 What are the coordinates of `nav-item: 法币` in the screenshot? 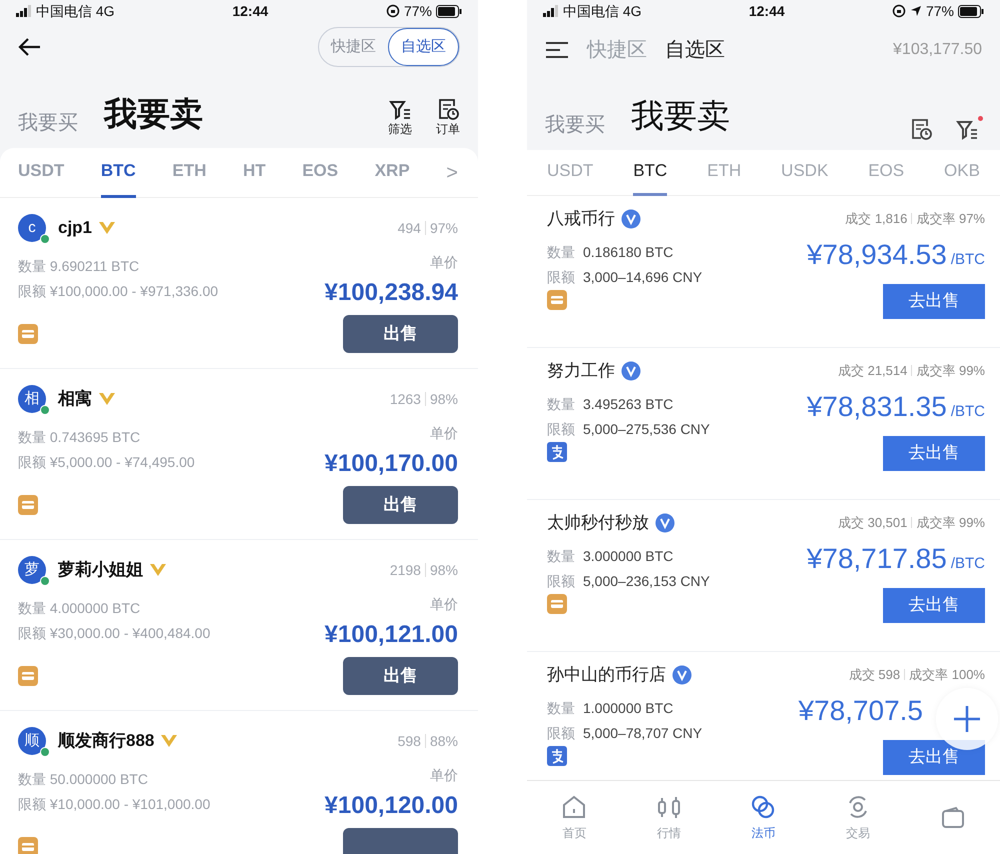 It's located at (763, 818).